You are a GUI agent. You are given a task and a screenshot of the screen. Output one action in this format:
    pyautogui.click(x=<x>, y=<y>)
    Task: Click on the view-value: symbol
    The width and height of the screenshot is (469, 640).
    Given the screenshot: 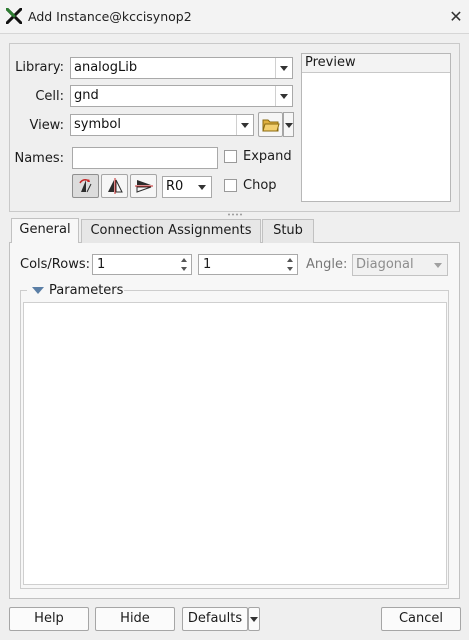 What is the action you would take?
    pyautogui.click(x=97, y=124)
    